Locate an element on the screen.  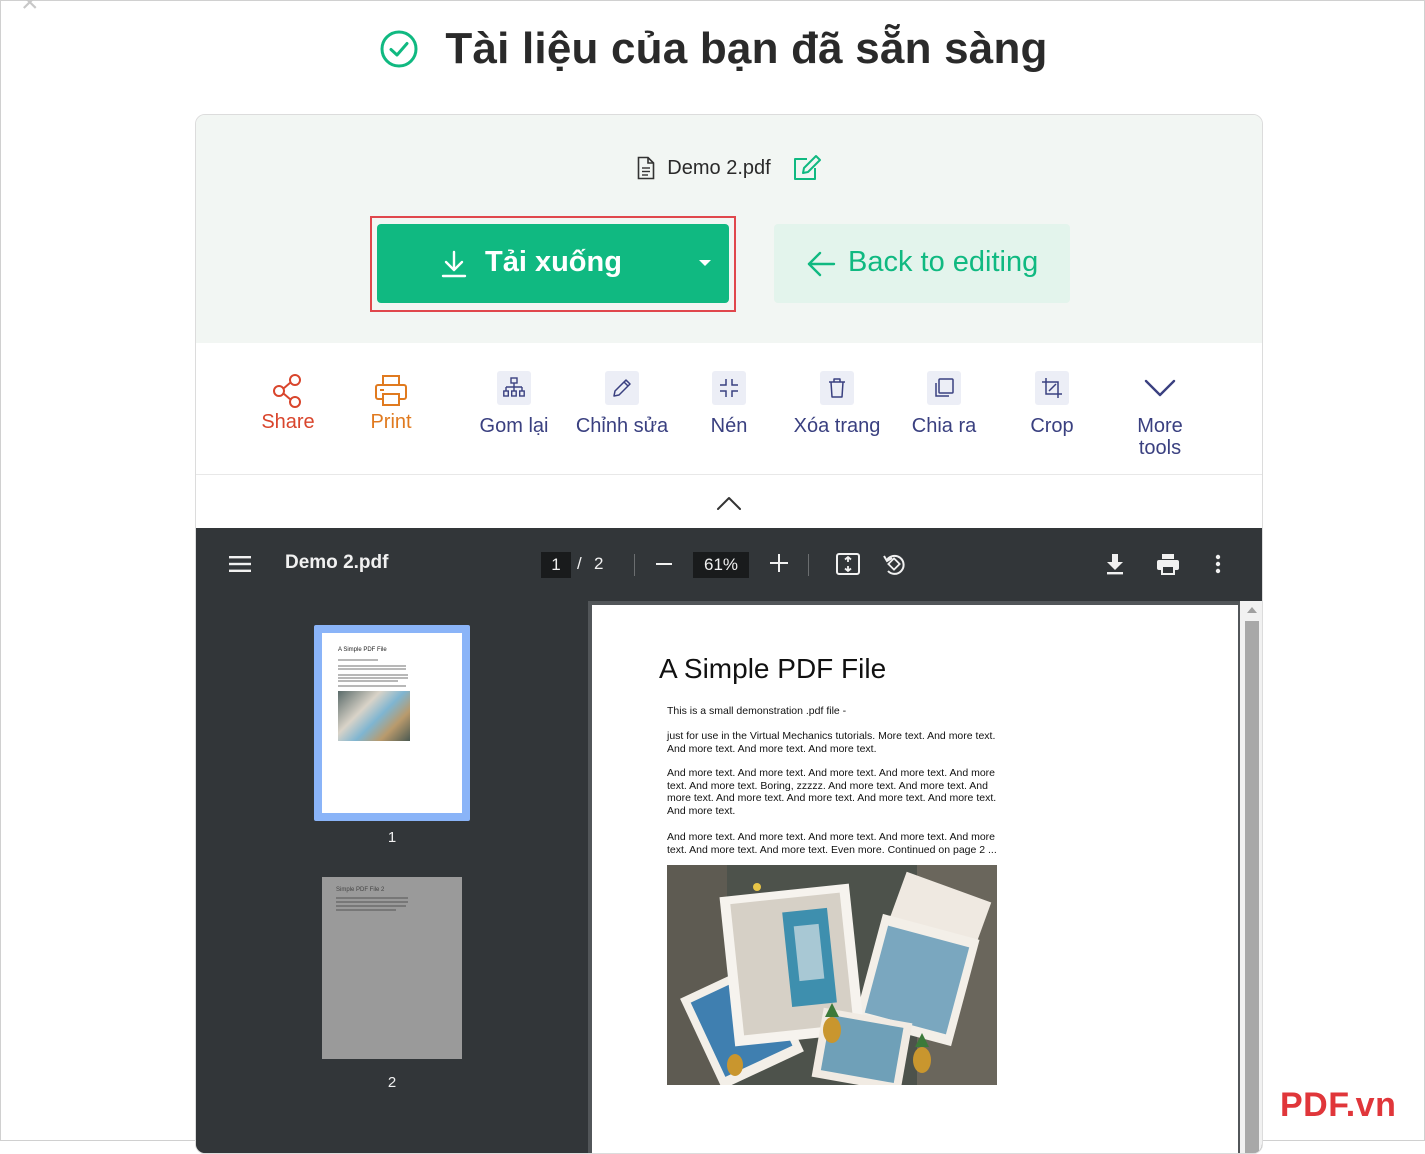
file-name-row: Demo 2.pdf is located at coordinates (729, 168).